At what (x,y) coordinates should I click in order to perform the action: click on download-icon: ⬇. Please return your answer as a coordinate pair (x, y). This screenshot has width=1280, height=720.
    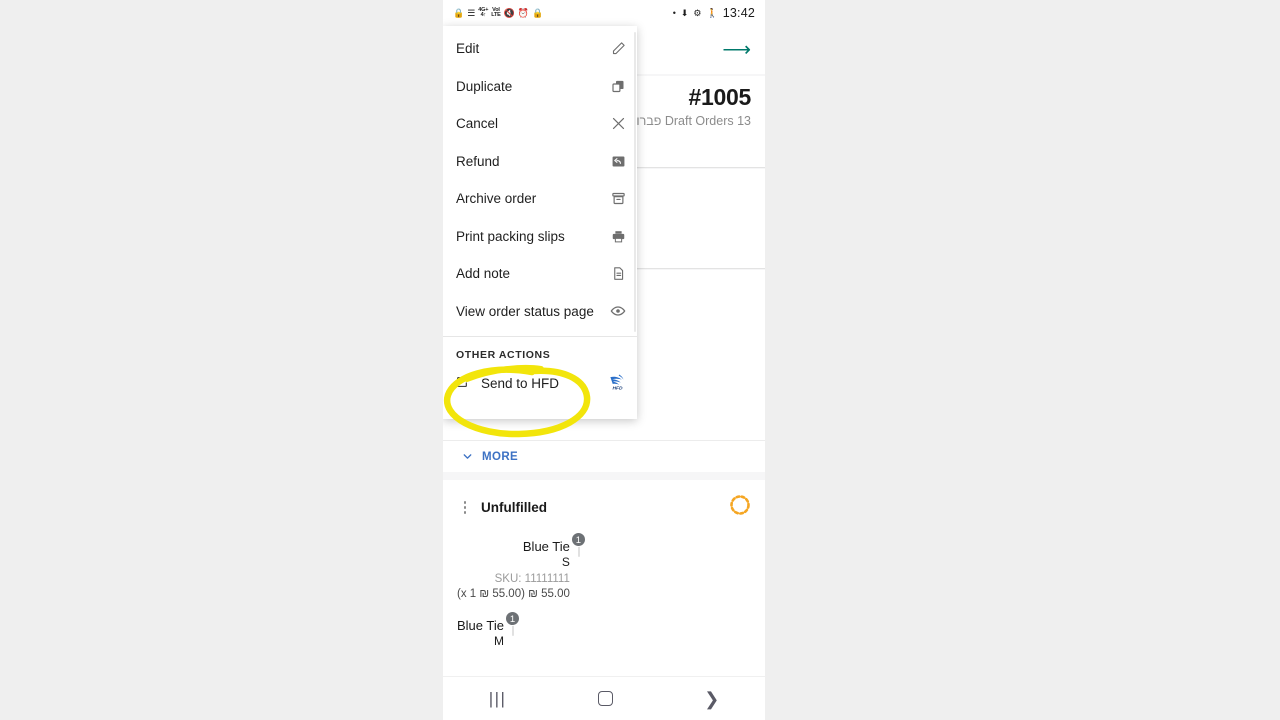
    Looking at the image, I should click on (684, 12).